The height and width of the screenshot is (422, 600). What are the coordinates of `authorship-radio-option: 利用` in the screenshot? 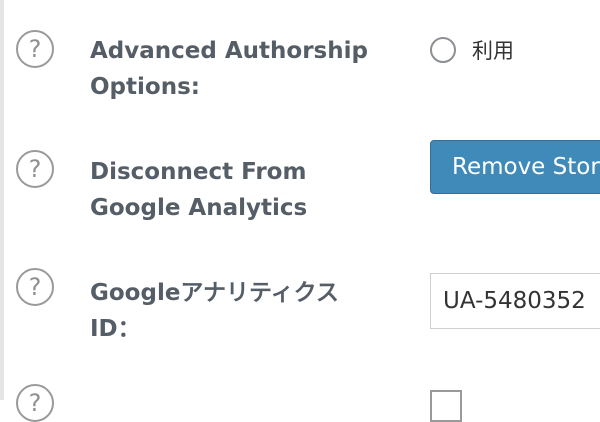 It's located at (472, 50).